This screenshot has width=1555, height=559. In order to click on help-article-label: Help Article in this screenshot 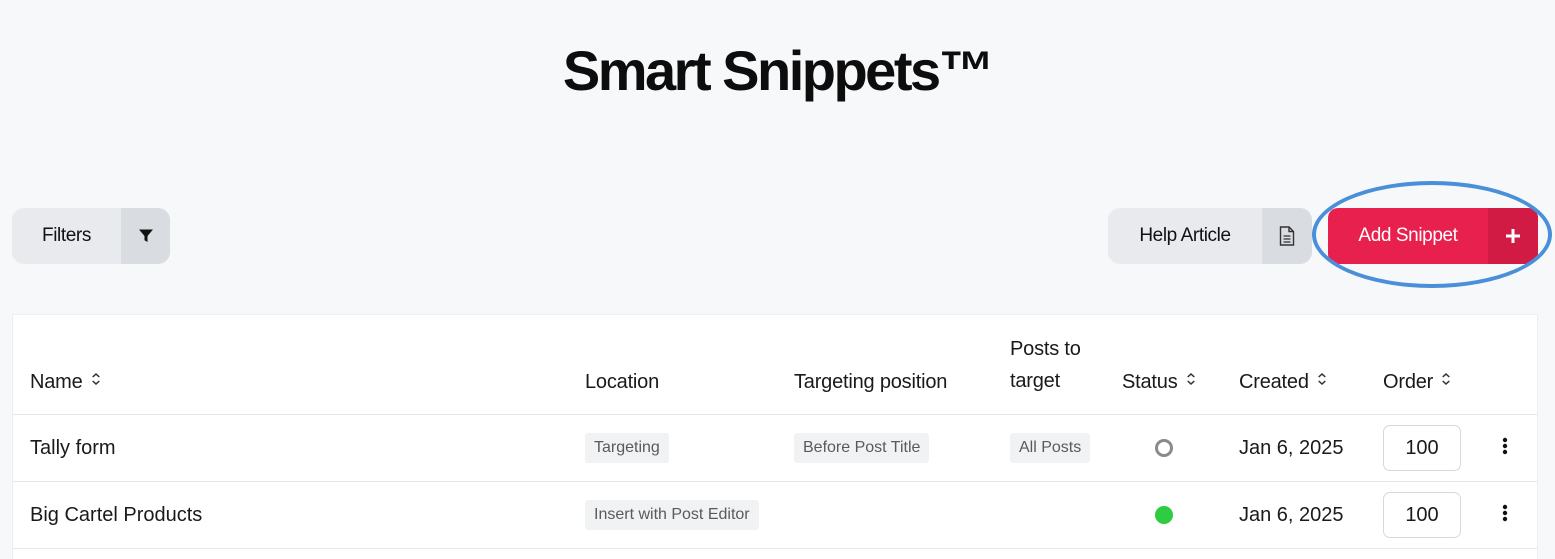, I will do `click(1185, 235)`.